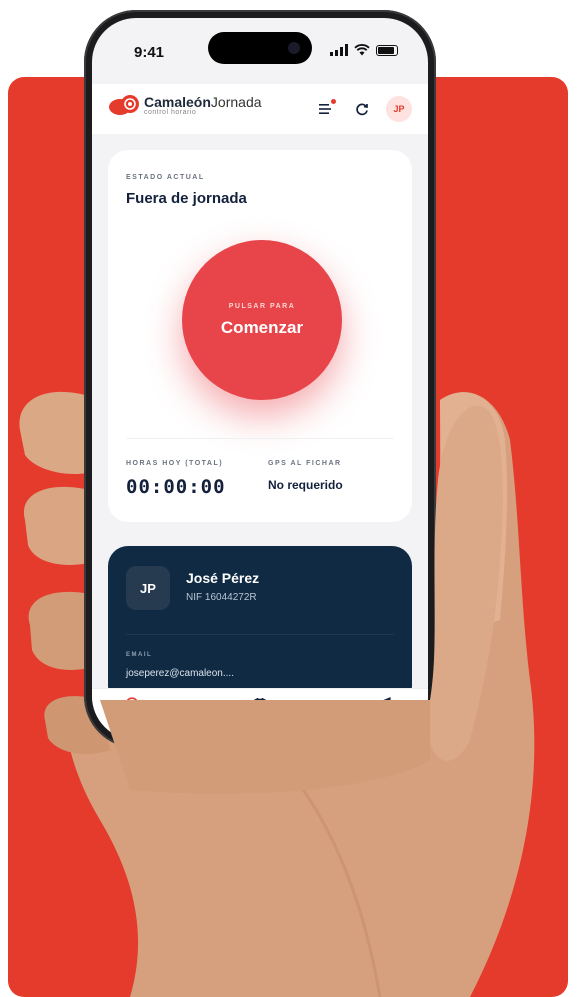 The image size is (581, 997). I want to click on chameleon-logo-icon, so click(124, 105).